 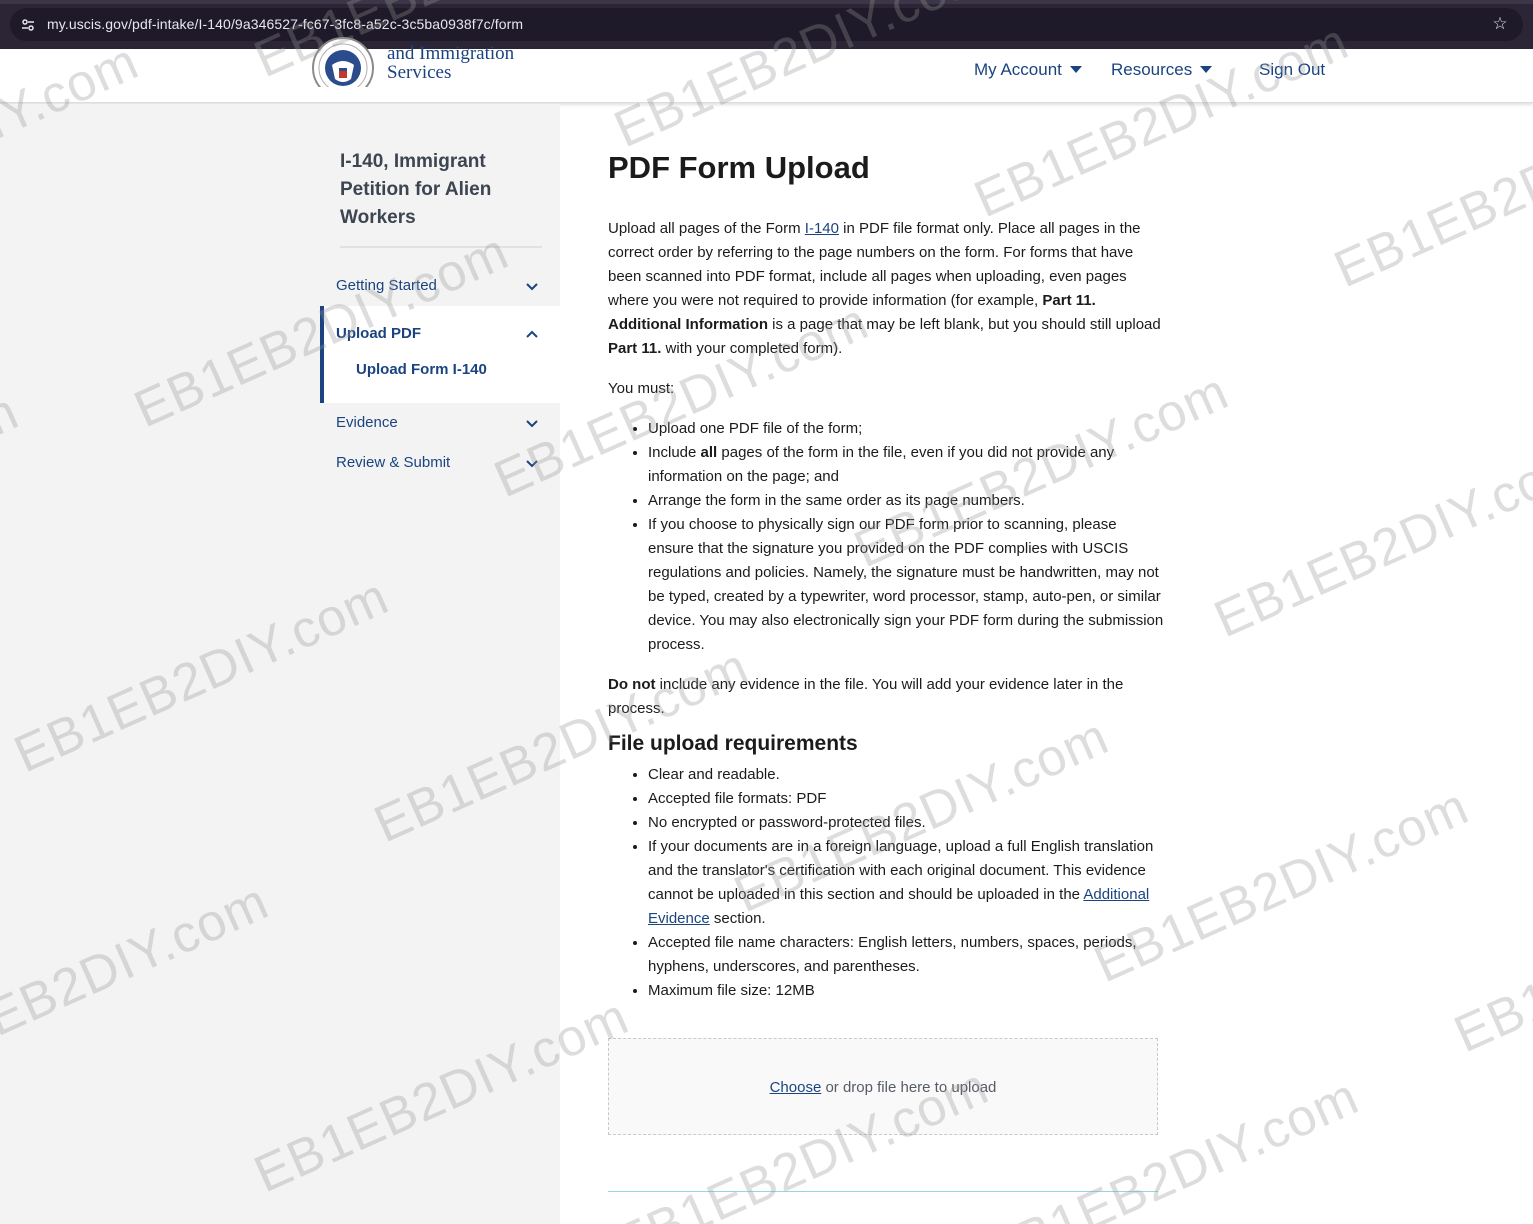 What do you see at coordinates (906, 799) in the screenshot?
I see `list-item: Accepted file formats: PDF` at bounding box center [906, 799].